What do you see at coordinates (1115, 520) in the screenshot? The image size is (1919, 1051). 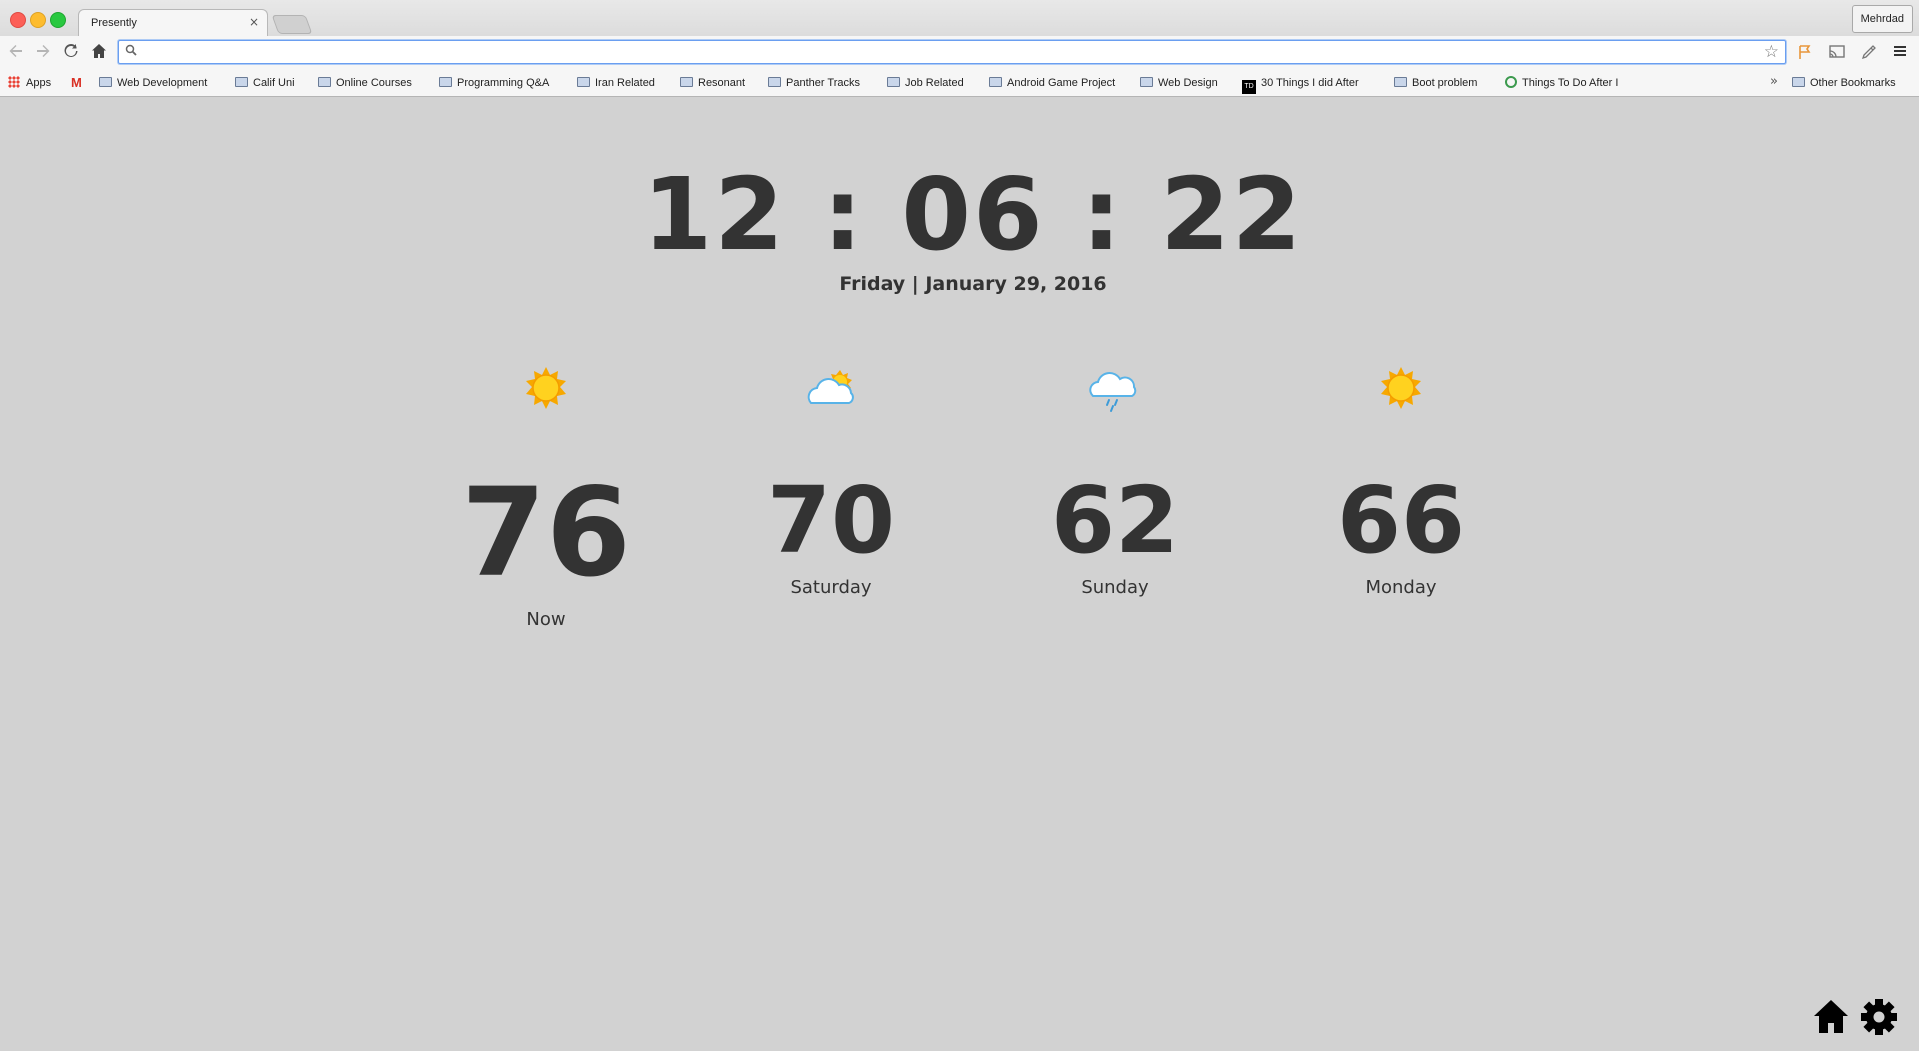 I see `temperature: 62` at bounding box center [1115, 520].